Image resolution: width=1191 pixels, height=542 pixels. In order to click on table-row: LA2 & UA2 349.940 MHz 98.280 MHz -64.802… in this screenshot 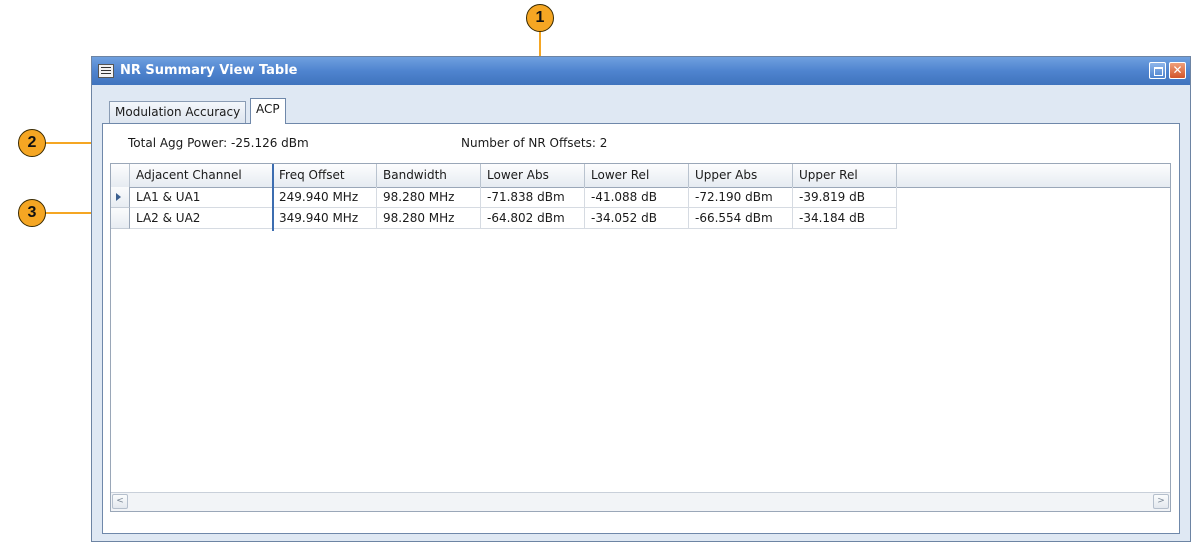, I will do `click(504, 218)`.